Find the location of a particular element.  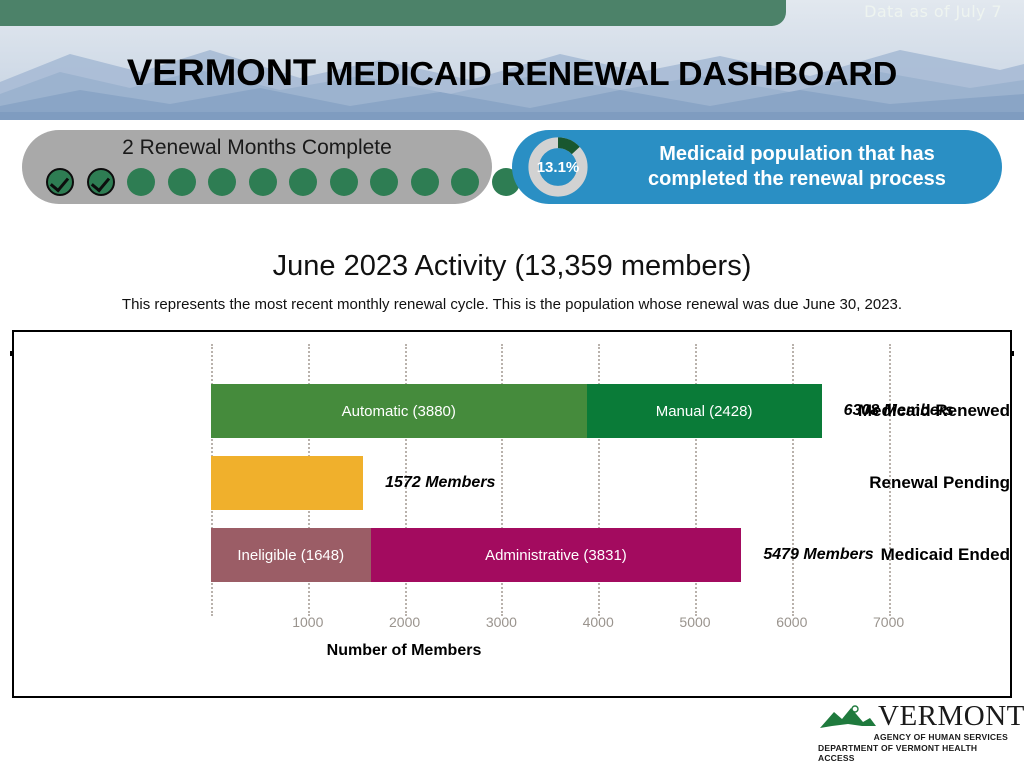

bar-segment: Administrative (3831) is located at coordinates (556, 555).